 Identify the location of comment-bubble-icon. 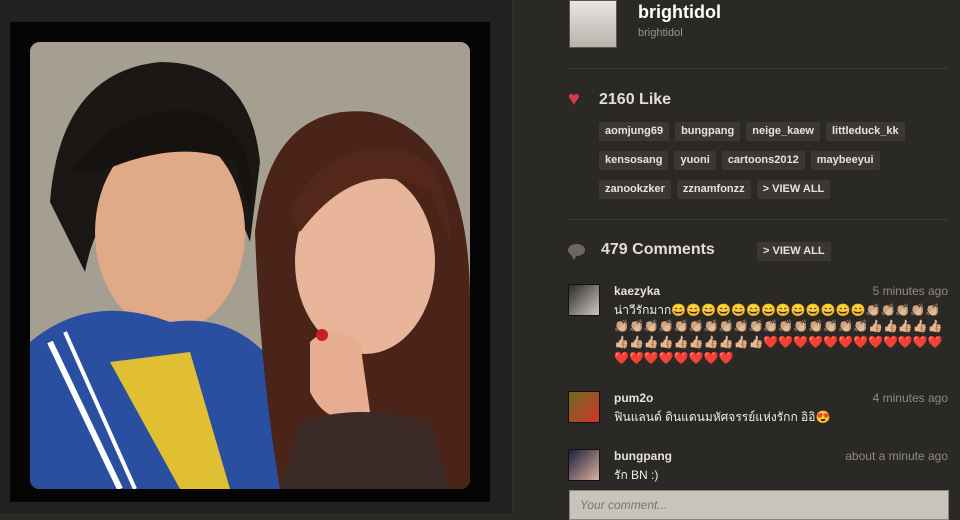
(576, 252).